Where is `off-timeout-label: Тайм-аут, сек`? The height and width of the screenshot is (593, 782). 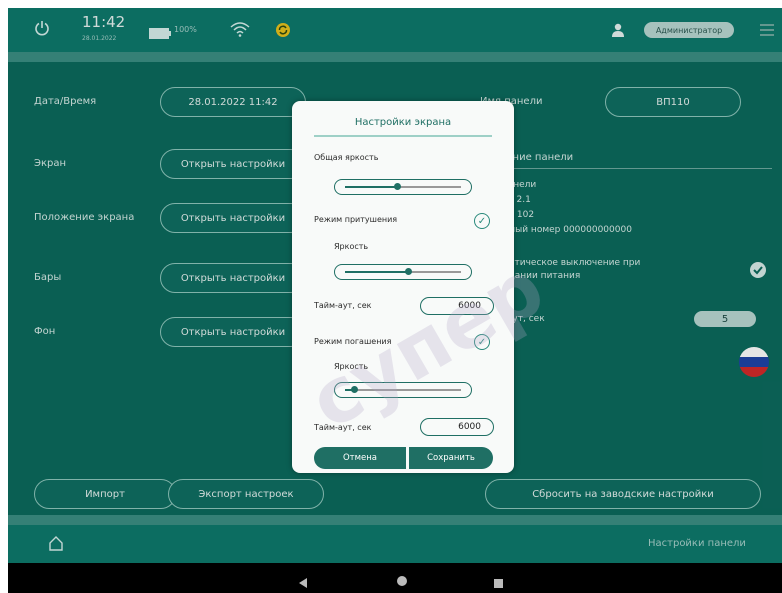
off-timeout-label: Тайм-аут, сек is located at coordinates (343, 427).